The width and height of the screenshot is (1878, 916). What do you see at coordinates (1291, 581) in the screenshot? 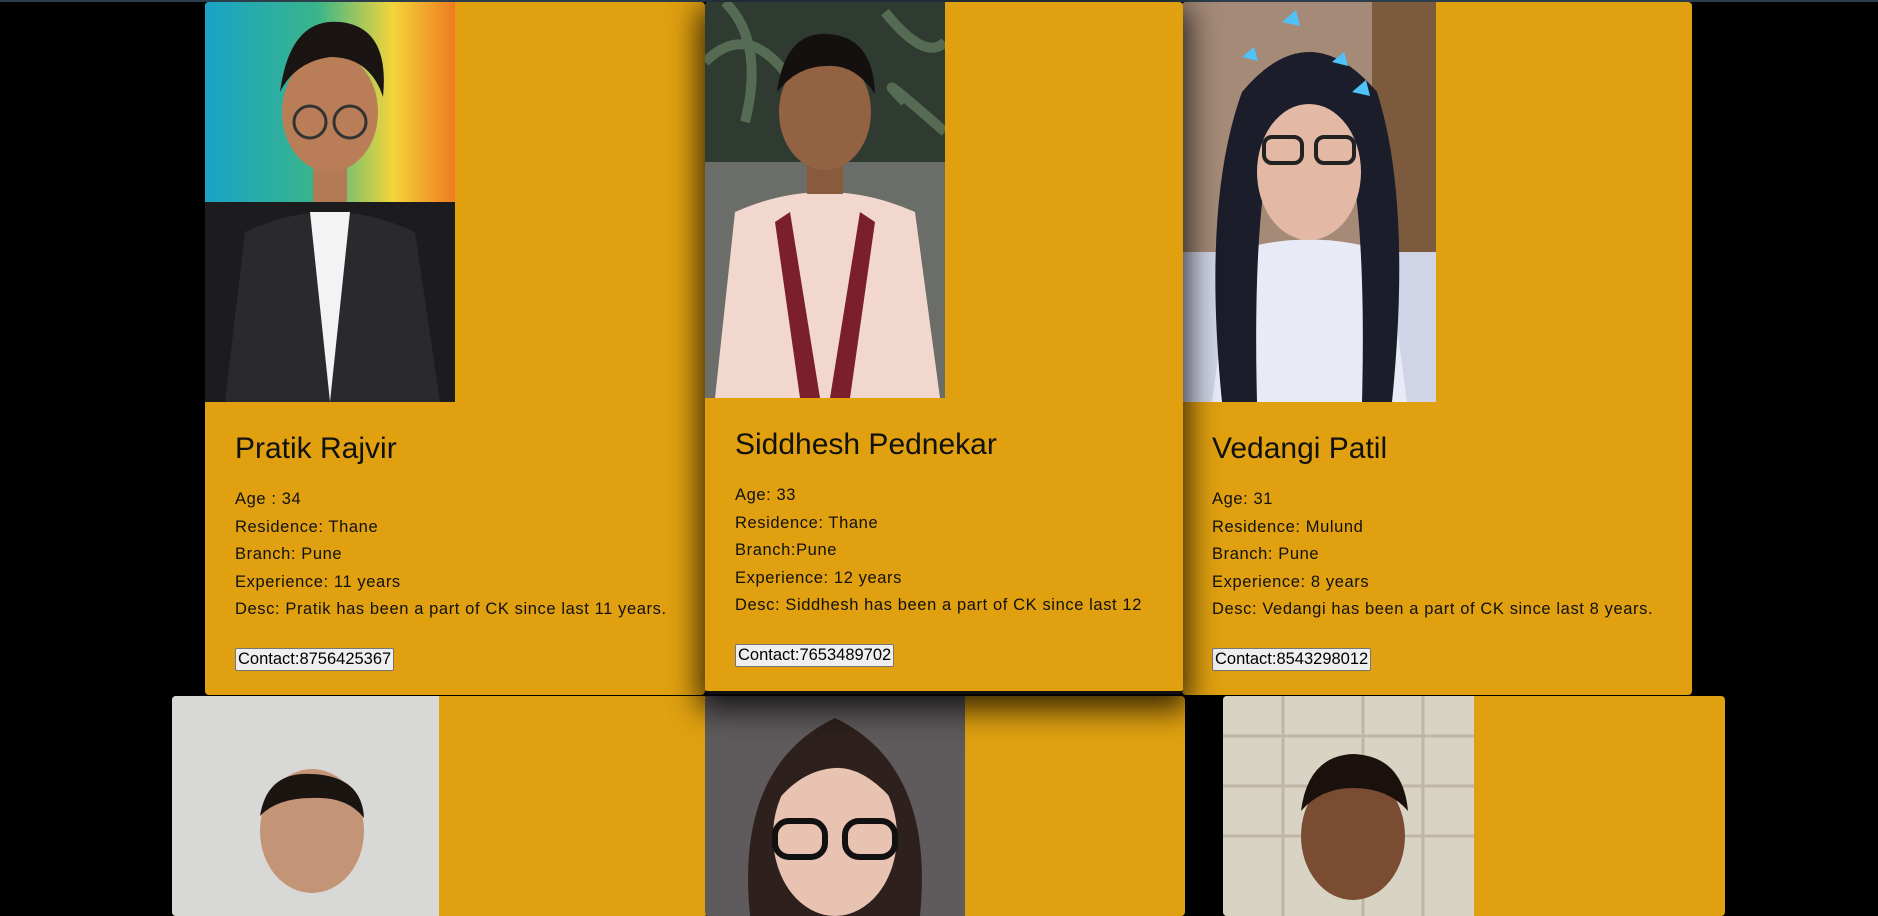
I see `member-experience: Experience: 8 years` at bounding box center [1291, 581].